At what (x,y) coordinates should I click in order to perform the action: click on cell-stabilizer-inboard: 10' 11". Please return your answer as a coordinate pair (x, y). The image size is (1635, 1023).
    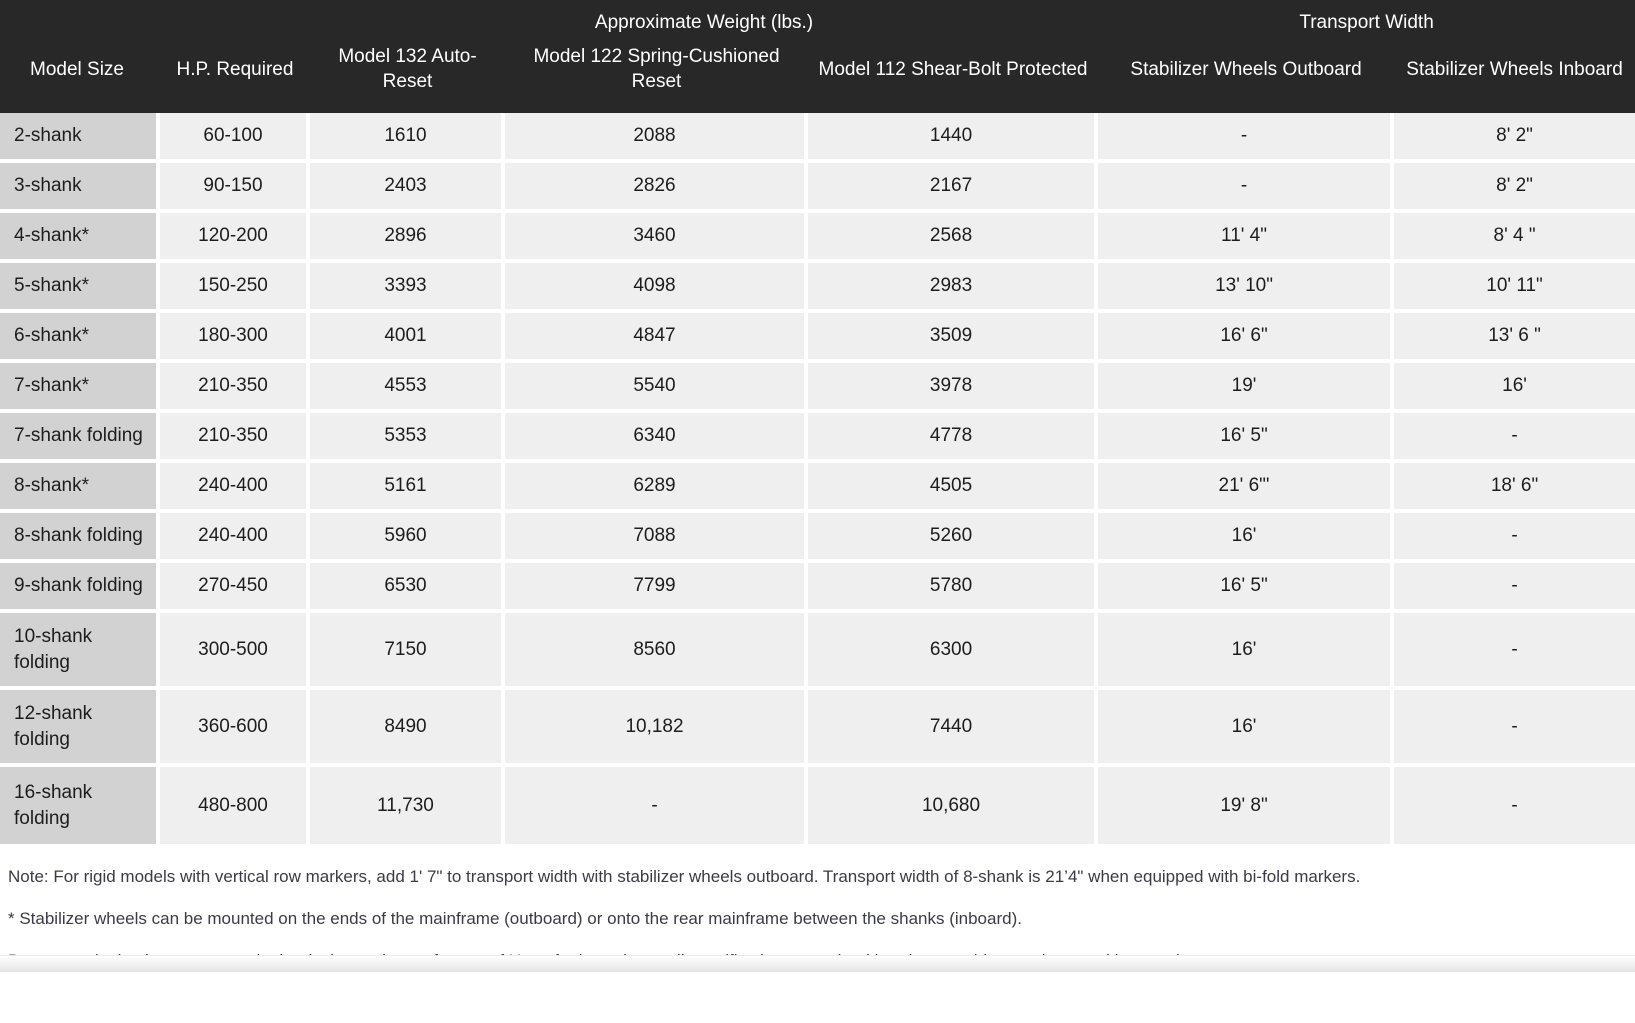
    Looking at the image, I should click on (1514, 288).